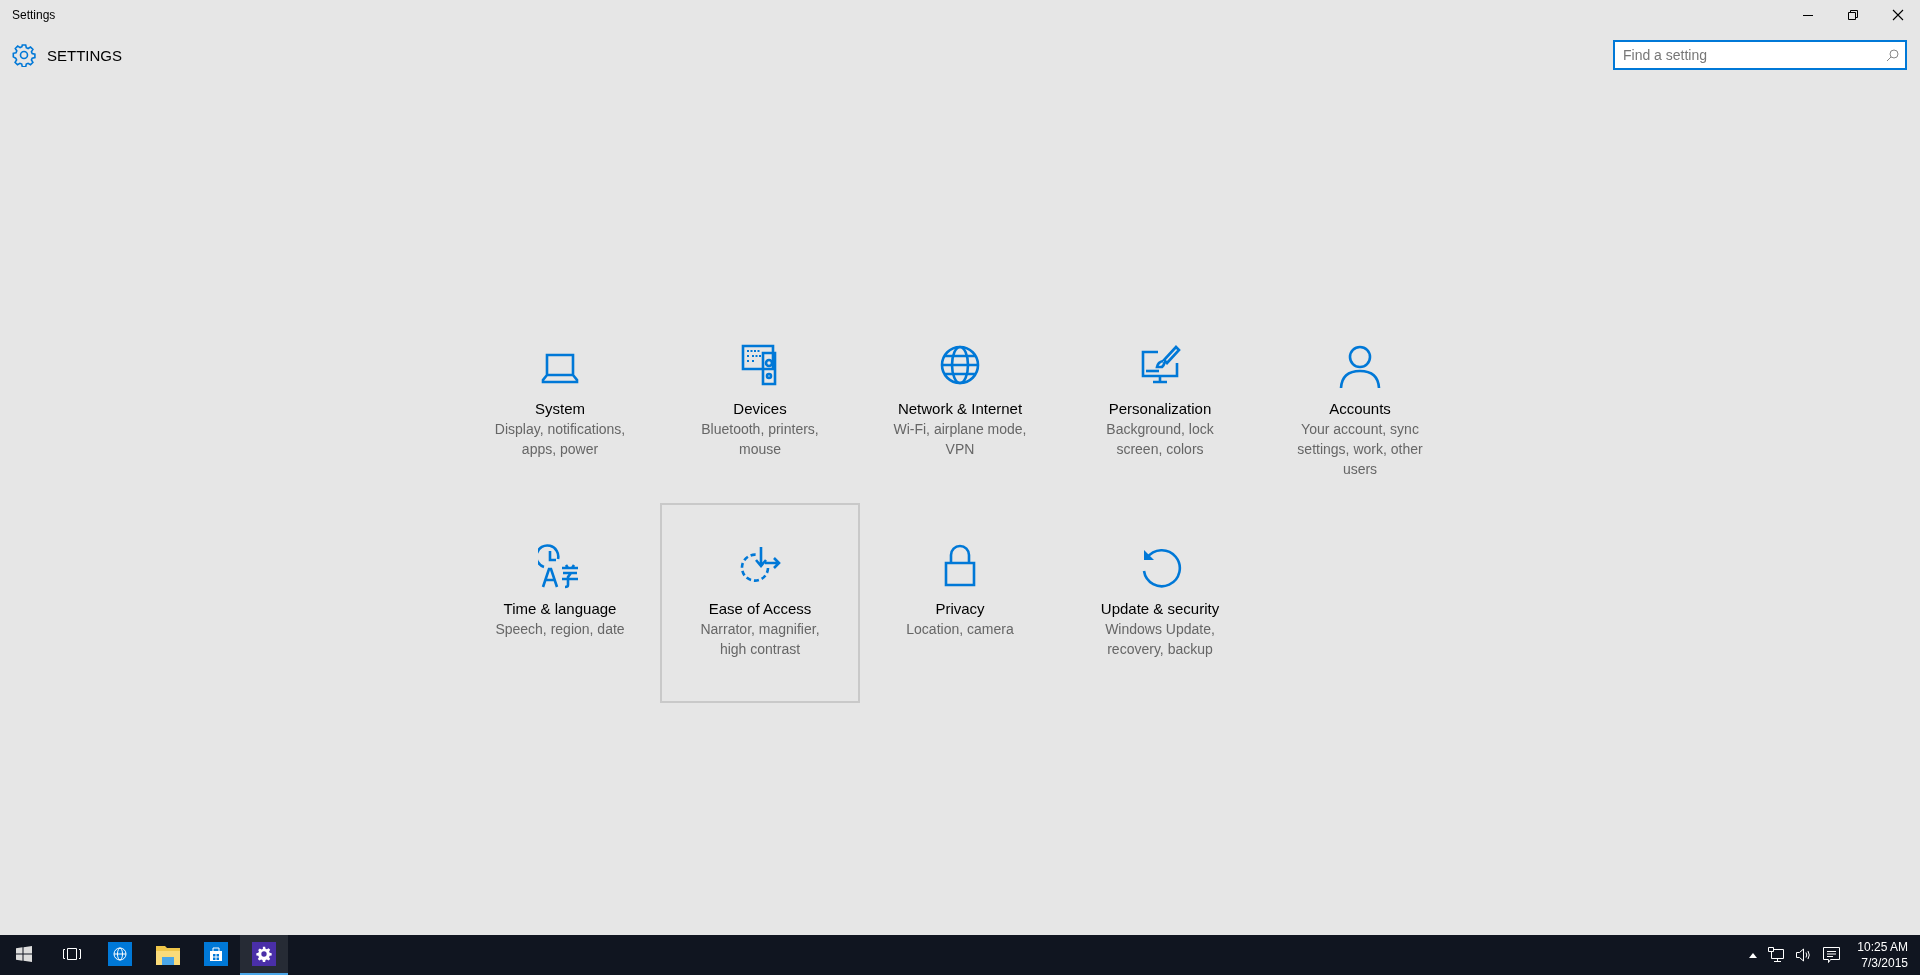  Describe the element at coordinates (1760, 55) in the screenshot. I see `search-field: Find a setting` at that location.